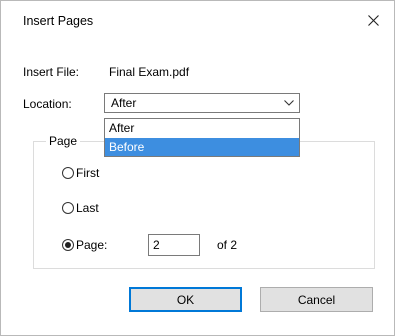 The height and width of the screenshot is (336, 395). I want to click on page-count-label: of 2, so click(227, 245).